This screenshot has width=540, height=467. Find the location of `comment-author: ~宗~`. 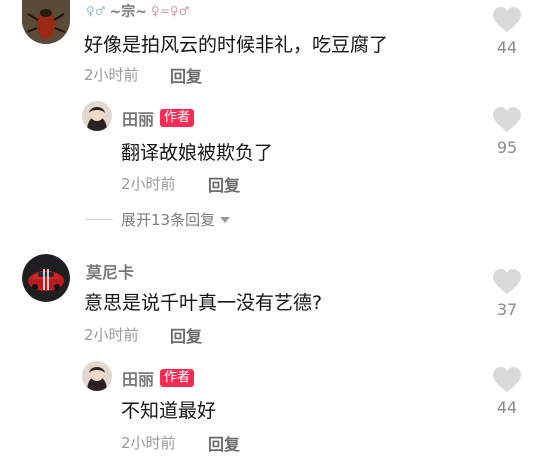

comment-author: ~宗~ is located at coordinates (128, 11).